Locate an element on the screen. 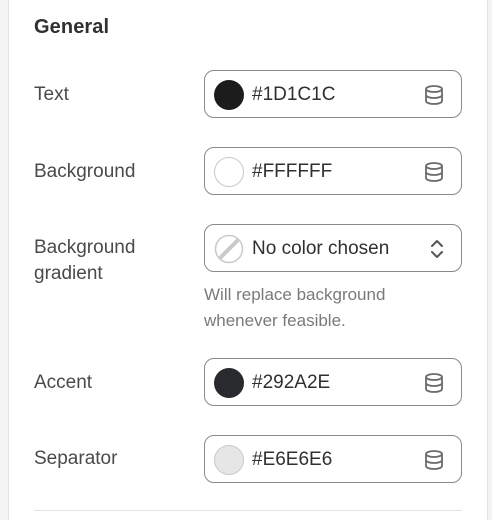 This screenshot has height=520, width=492. background-color-label: Background is located at coordinates (85, 171).